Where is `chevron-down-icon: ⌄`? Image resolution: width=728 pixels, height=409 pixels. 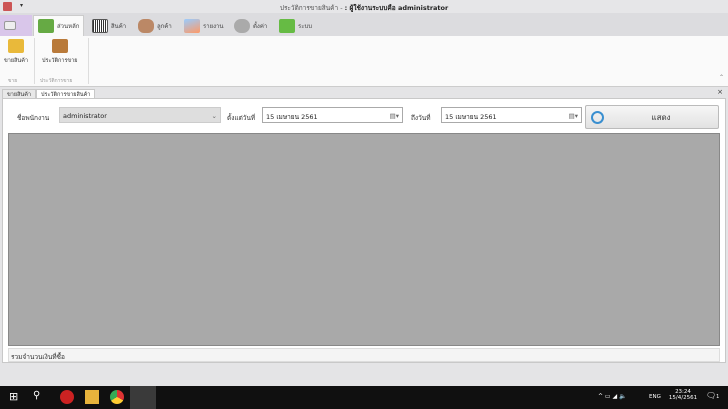
chevron-down-icon: ⌄ is located at coordinates (214, 116).